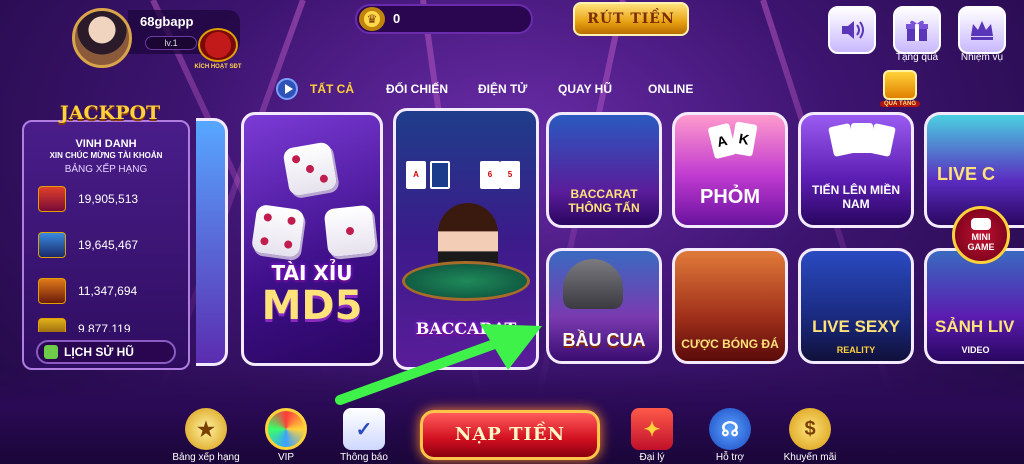 This screenshot has width=1024, height=464. I want to click on speaker-icon, so click(853, 30).